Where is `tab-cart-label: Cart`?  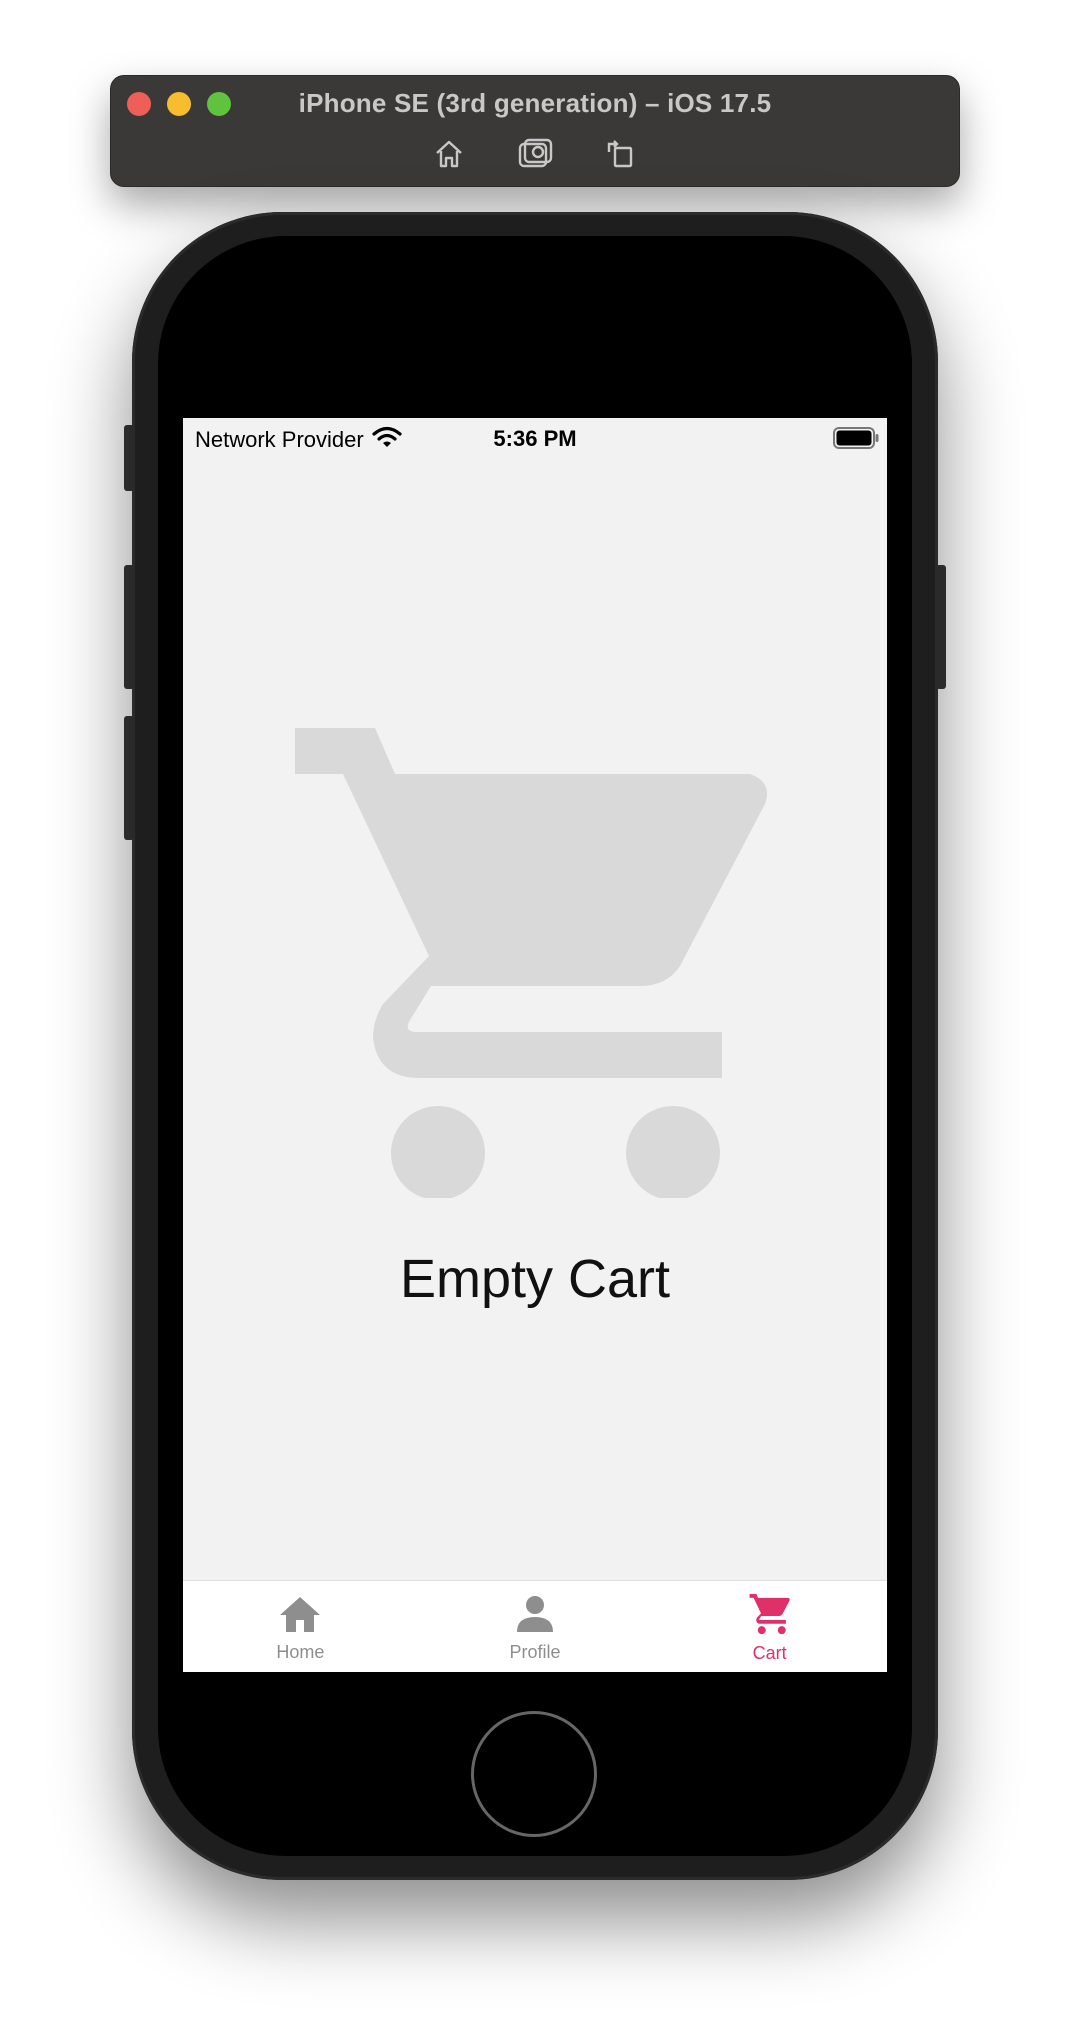 tab-cart-label: Cart is located at coordinates (769, 1652).